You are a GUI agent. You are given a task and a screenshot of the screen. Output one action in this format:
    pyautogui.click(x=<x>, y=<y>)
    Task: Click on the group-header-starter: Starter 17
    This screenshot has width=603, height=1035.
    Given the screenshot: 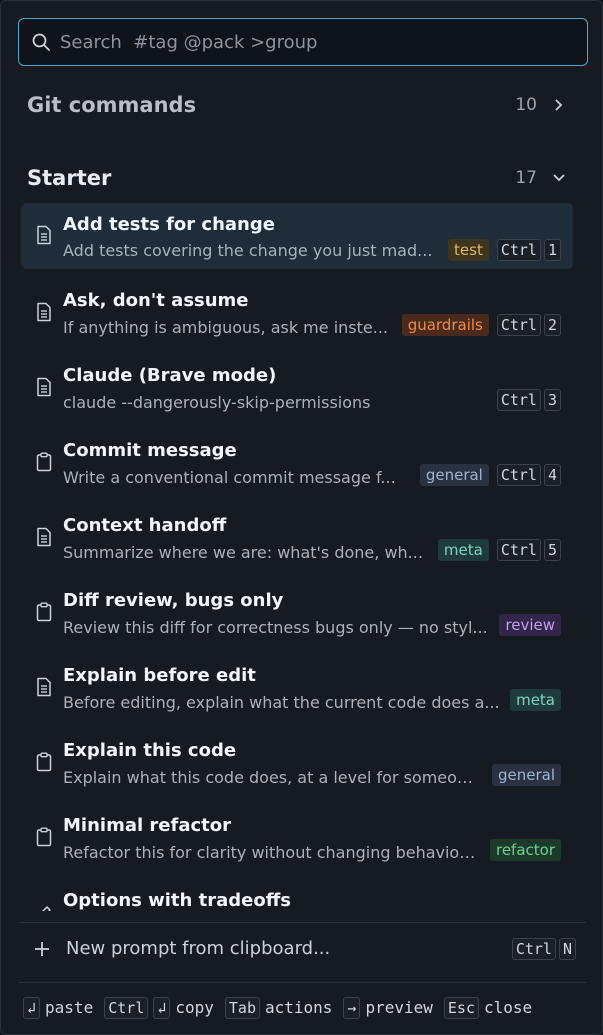 What is the action you would take?
    pyautogui.click(x=297, y=178)
    